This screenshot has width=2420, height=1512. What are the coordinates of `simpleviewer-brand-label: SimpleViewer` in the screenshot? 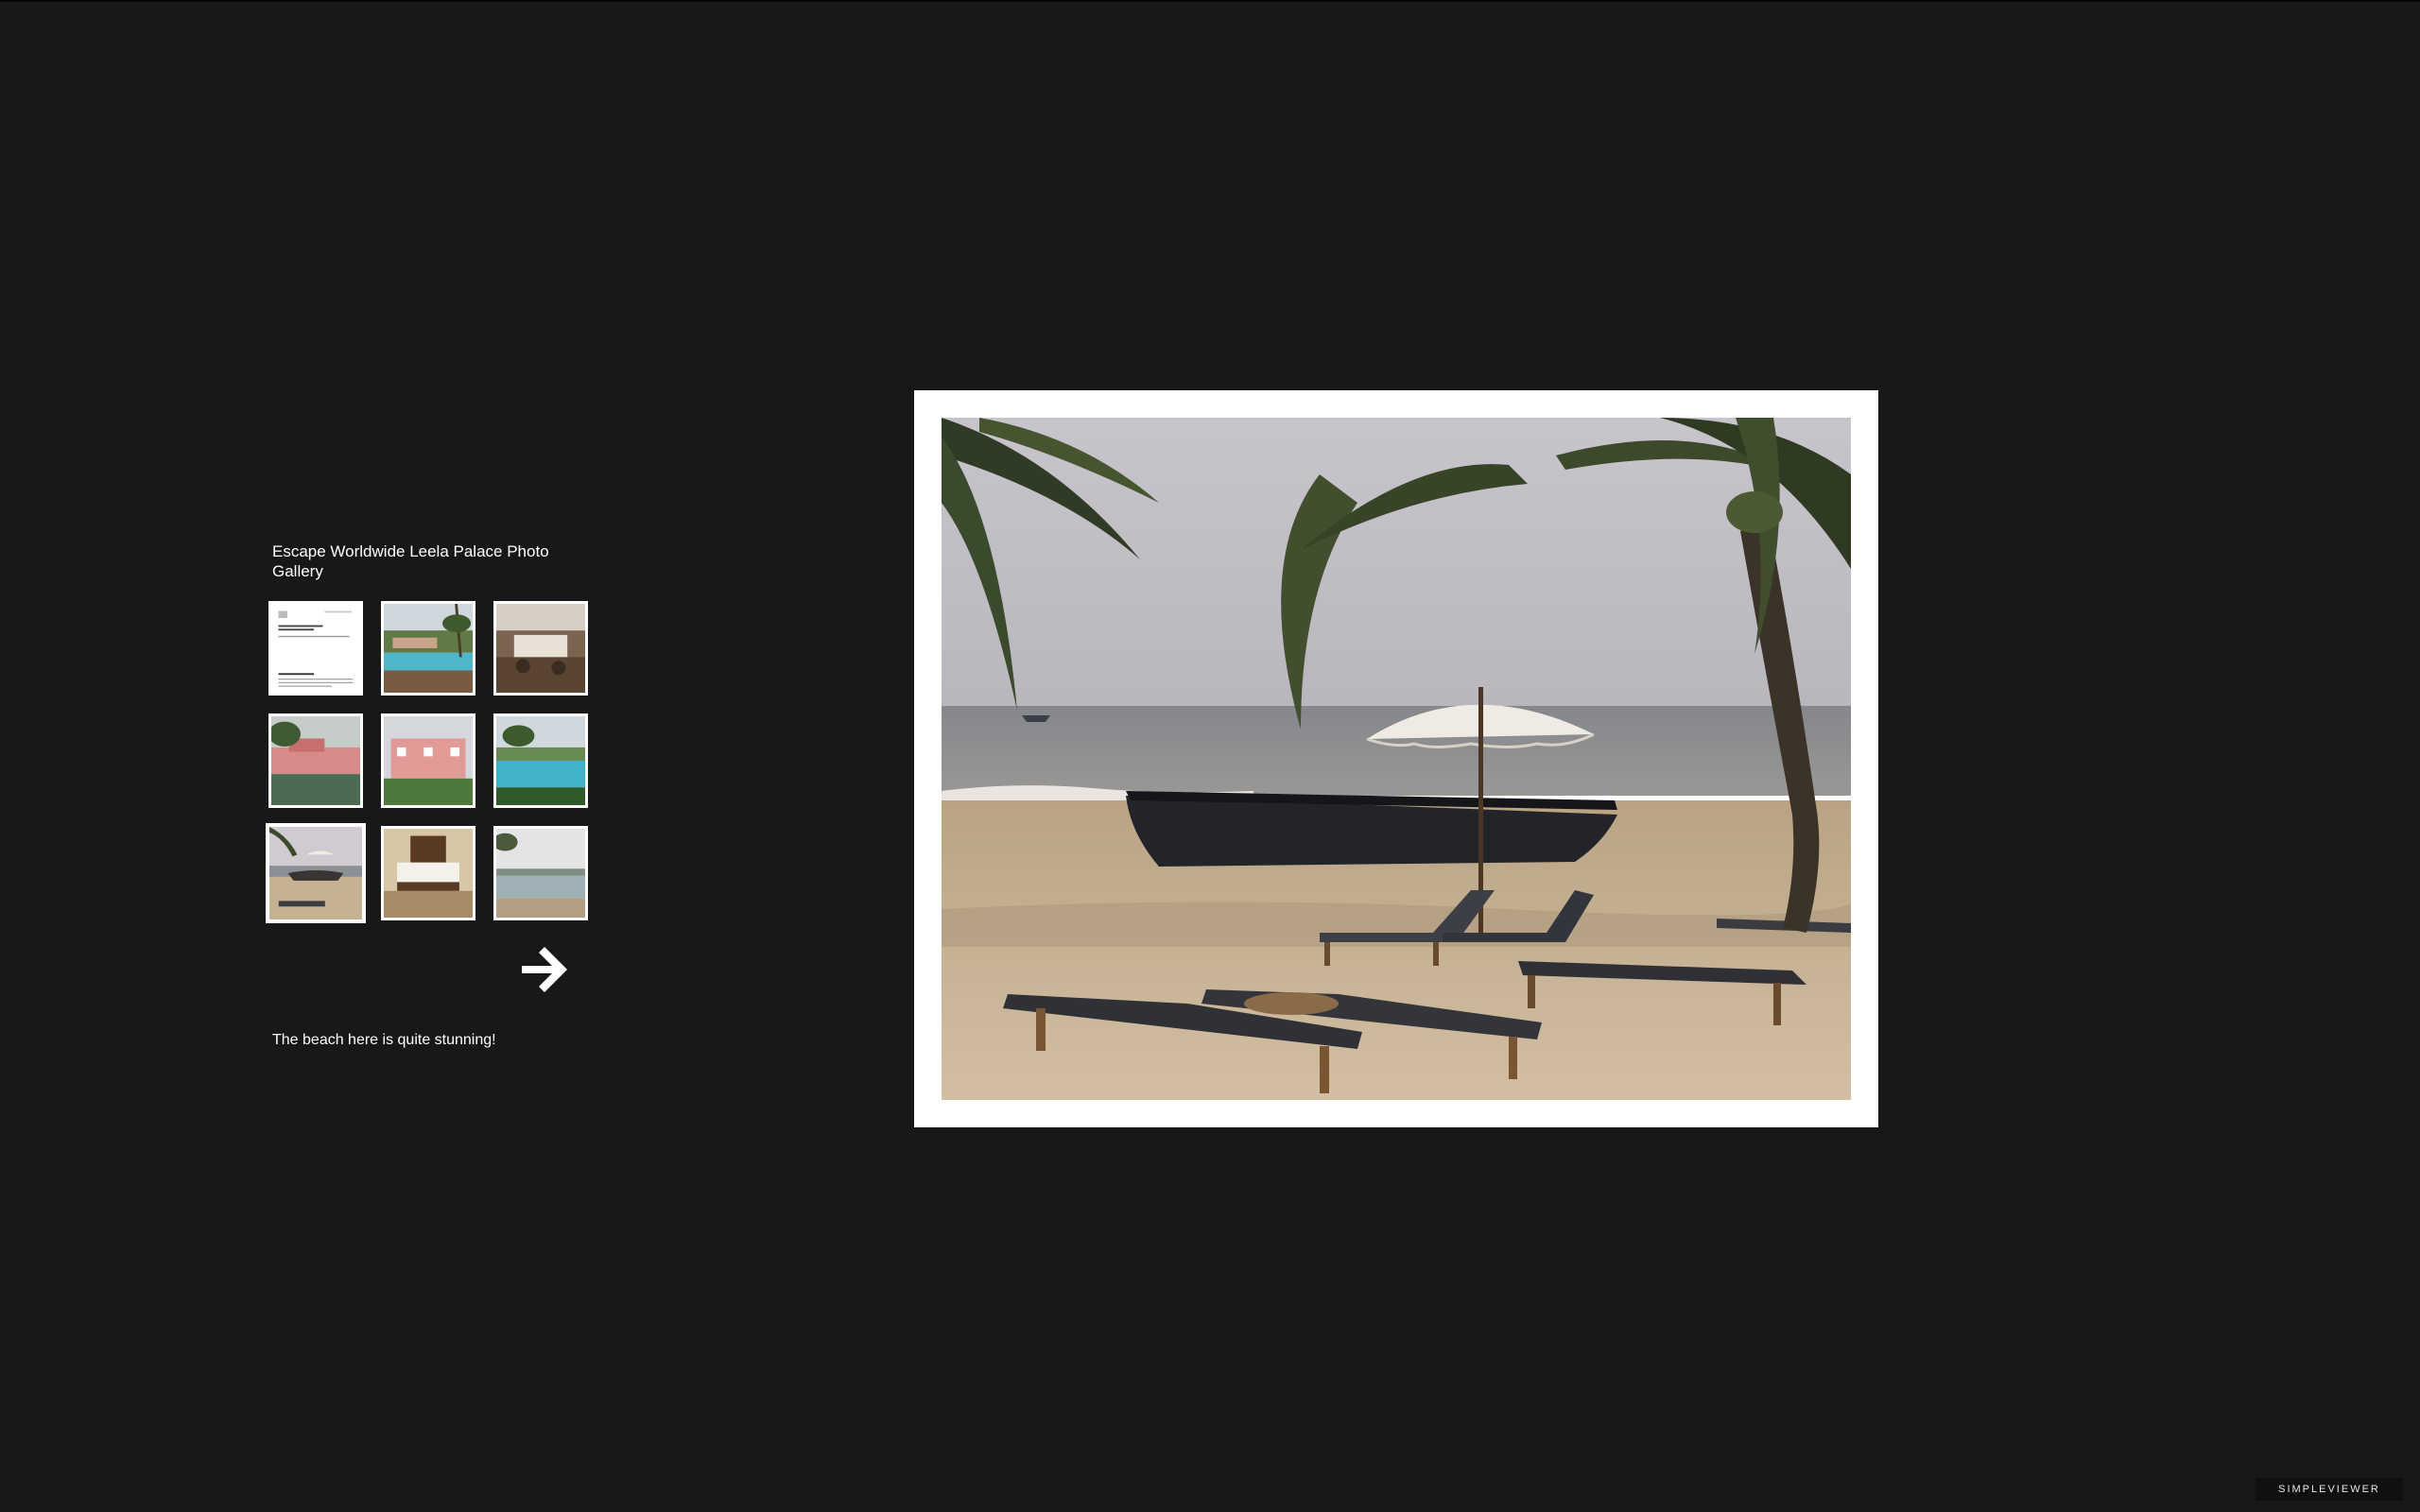 It's located at (2329, 1489).